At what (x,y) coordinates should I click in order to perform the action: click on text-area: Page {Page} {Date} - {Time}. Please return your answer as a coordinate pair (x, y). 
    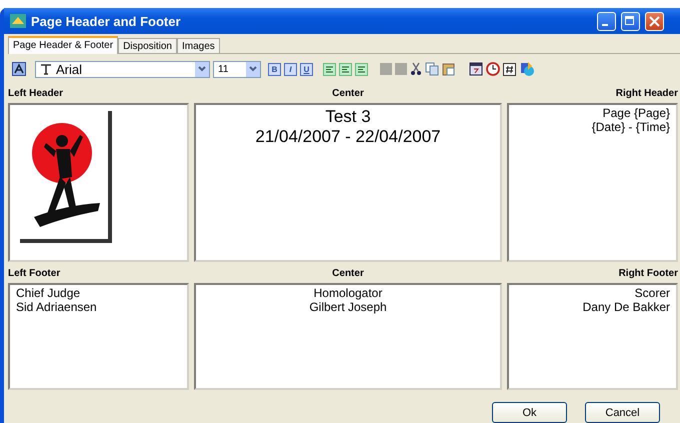
    Looking at the image, I should click on (592, 182).